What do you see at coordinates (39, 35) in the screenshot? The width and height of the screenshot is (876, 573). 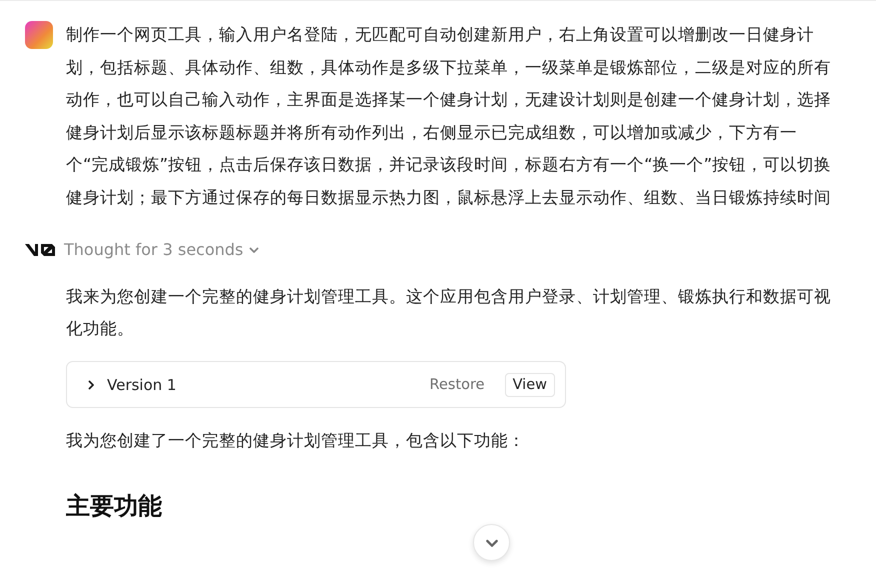 I see `user-avatar` at bounding box center [39, 35].